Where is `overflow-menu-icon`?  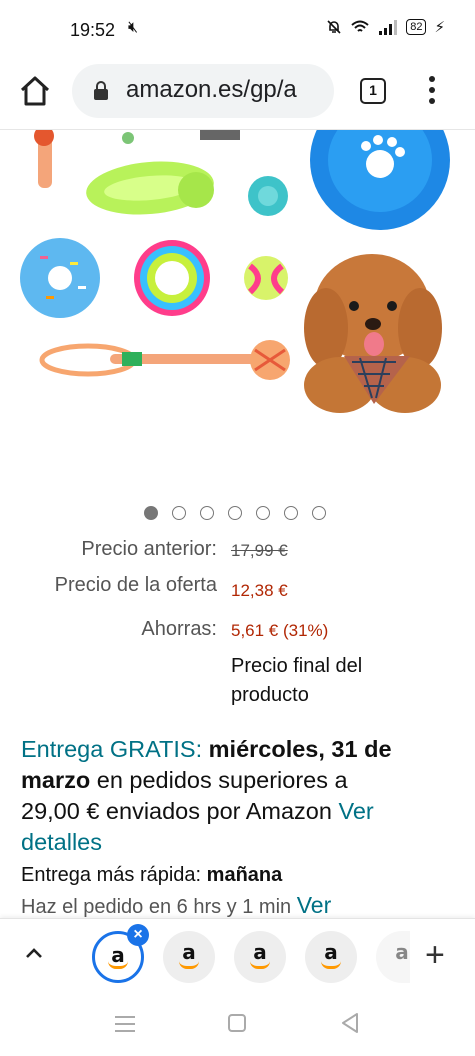 overflow-menu-icon is located at coordinates (432, 92).